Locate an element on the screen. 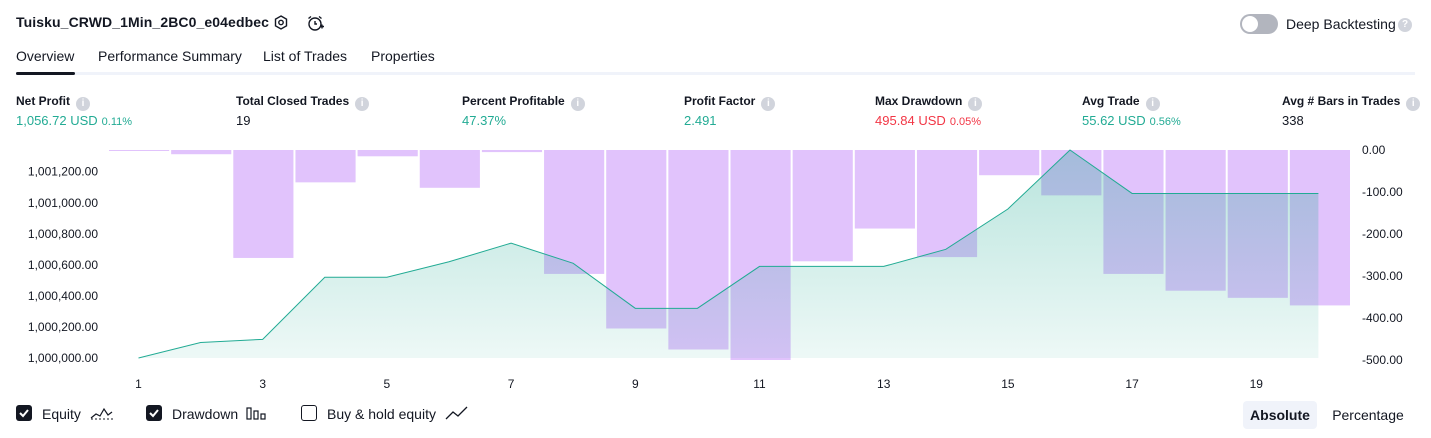 Image resolution: width=1431 pixels, height=438 pixels. metric-percent: 0.11% is located at coordinates (117, 122).